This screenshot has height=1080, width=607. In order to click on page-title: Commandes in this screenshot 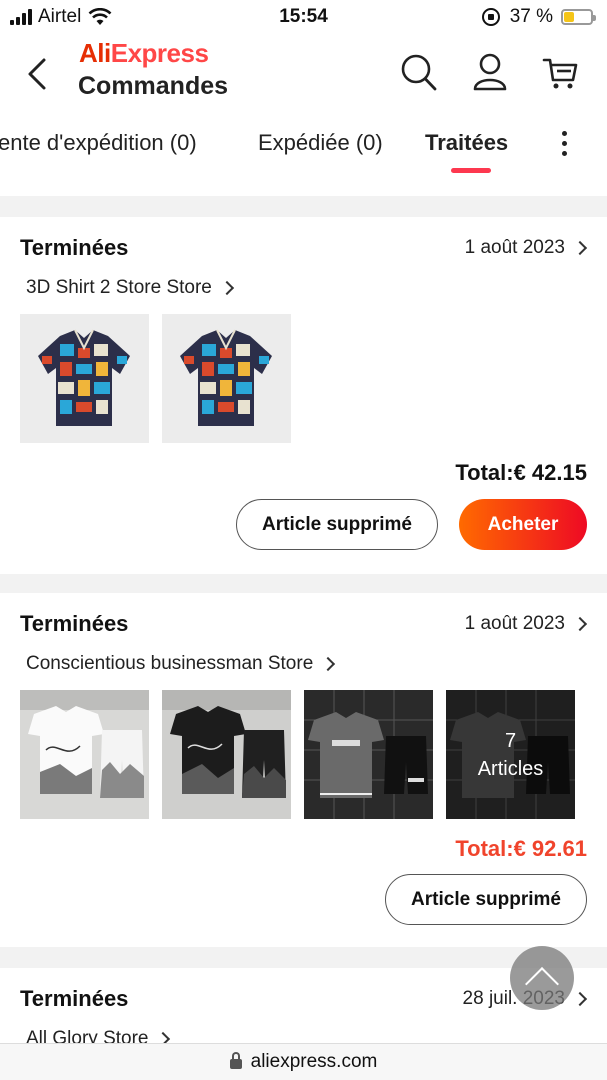, I will do `click(153, 86)`.